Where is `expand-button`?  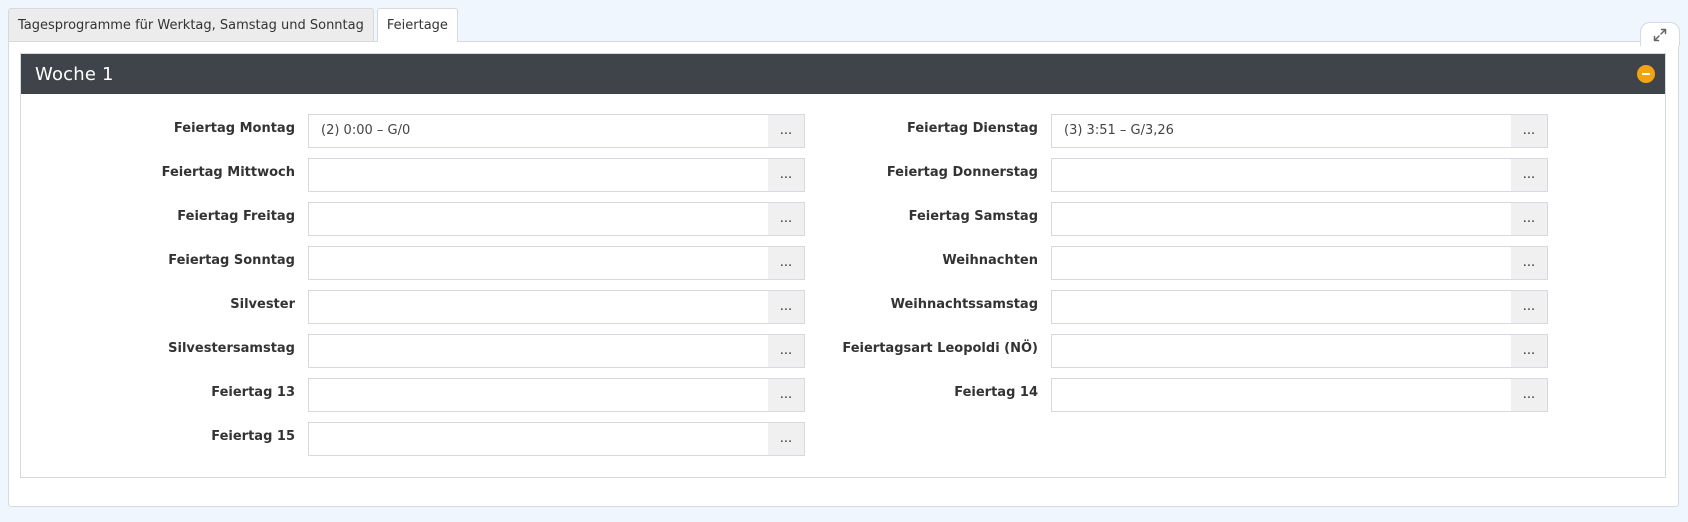
expand-button is located at coordinates (1660, 34).